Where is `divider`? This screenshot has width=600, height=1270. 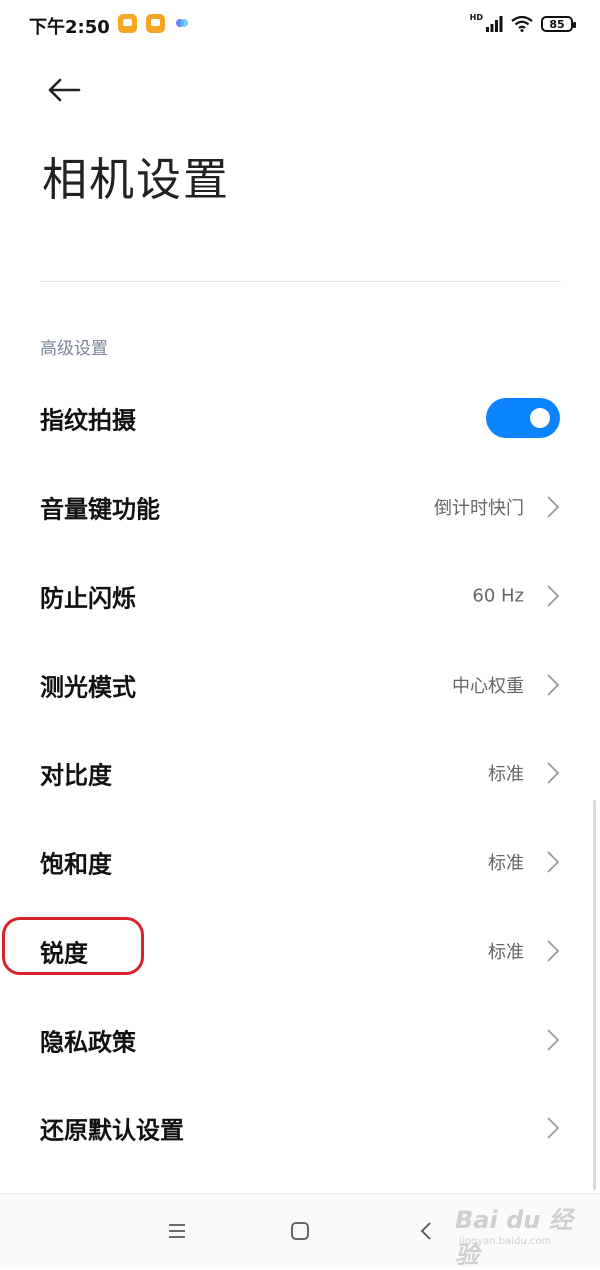
divider is located at coordinates (300, 281).